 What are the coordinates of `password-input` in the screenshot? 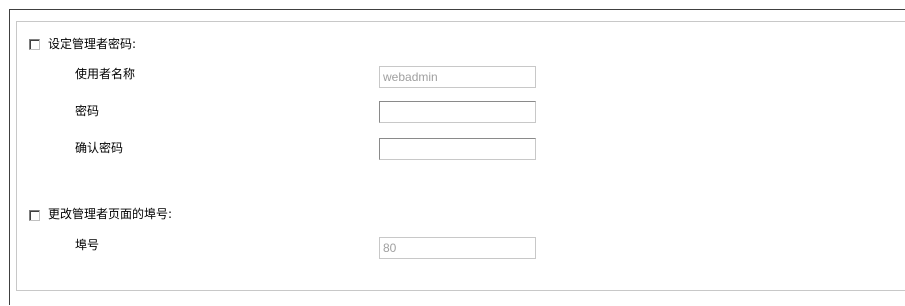 It's located at (457, 112).